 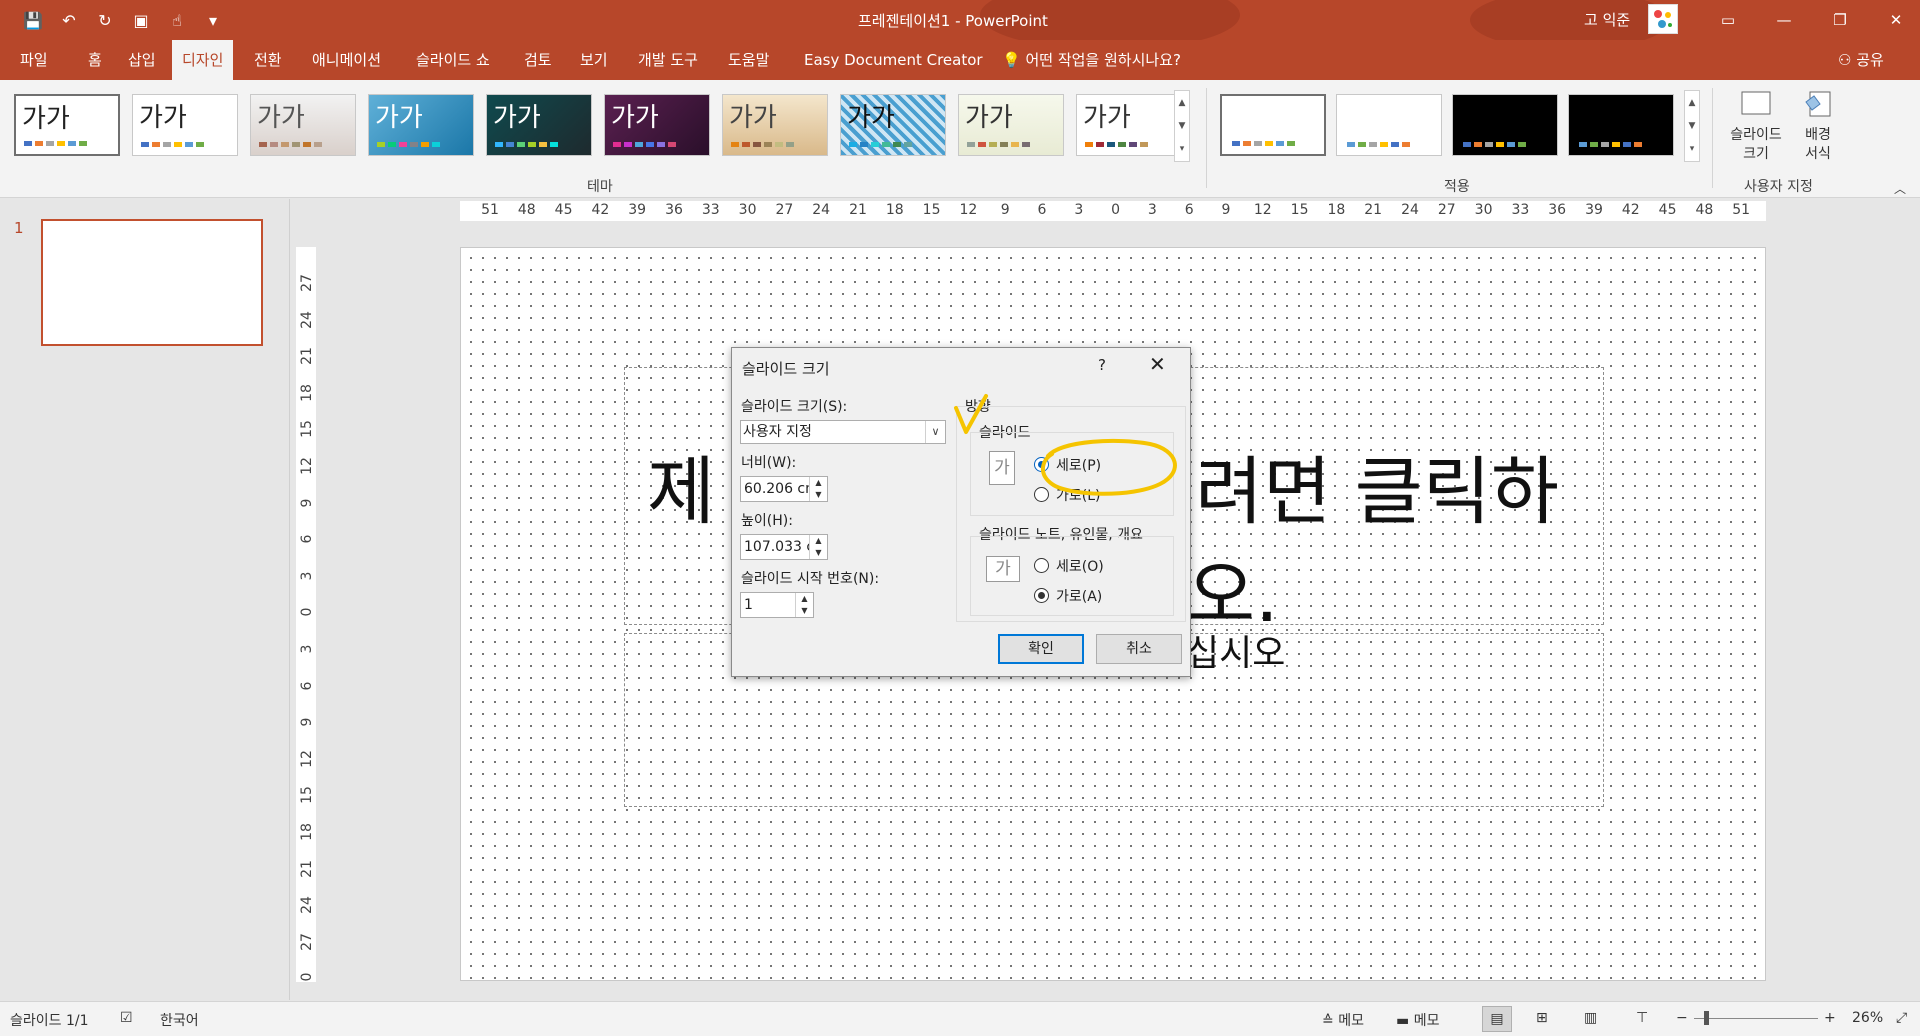 What do you see at coordinates (1756, 1018) in the screenshot?
I see `zoom-slider` at bounding box center [1756, 1018].